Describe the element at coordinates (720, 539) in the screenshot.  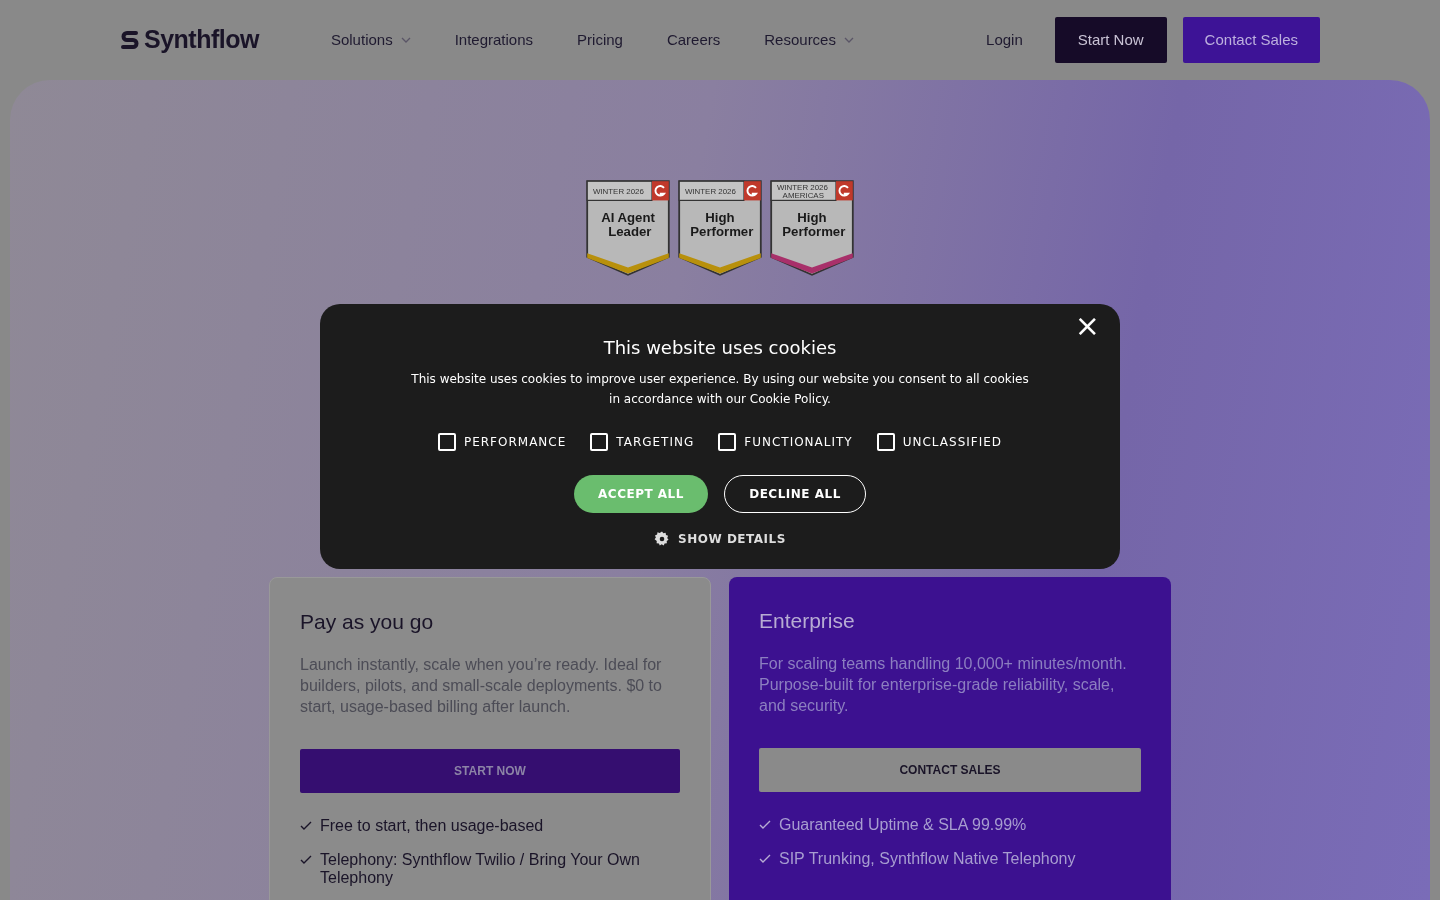
I see `show-details-button: SHOW DETAILS` at that location.